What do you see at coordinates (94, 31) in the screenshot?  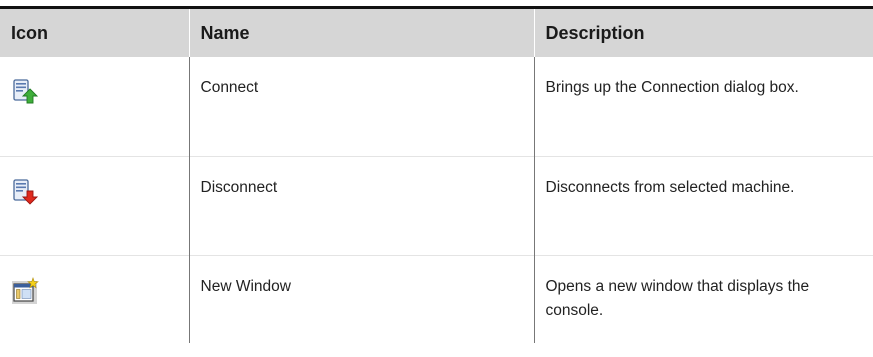 I see `header-icon: Icon` at bounding box center [94, 31].